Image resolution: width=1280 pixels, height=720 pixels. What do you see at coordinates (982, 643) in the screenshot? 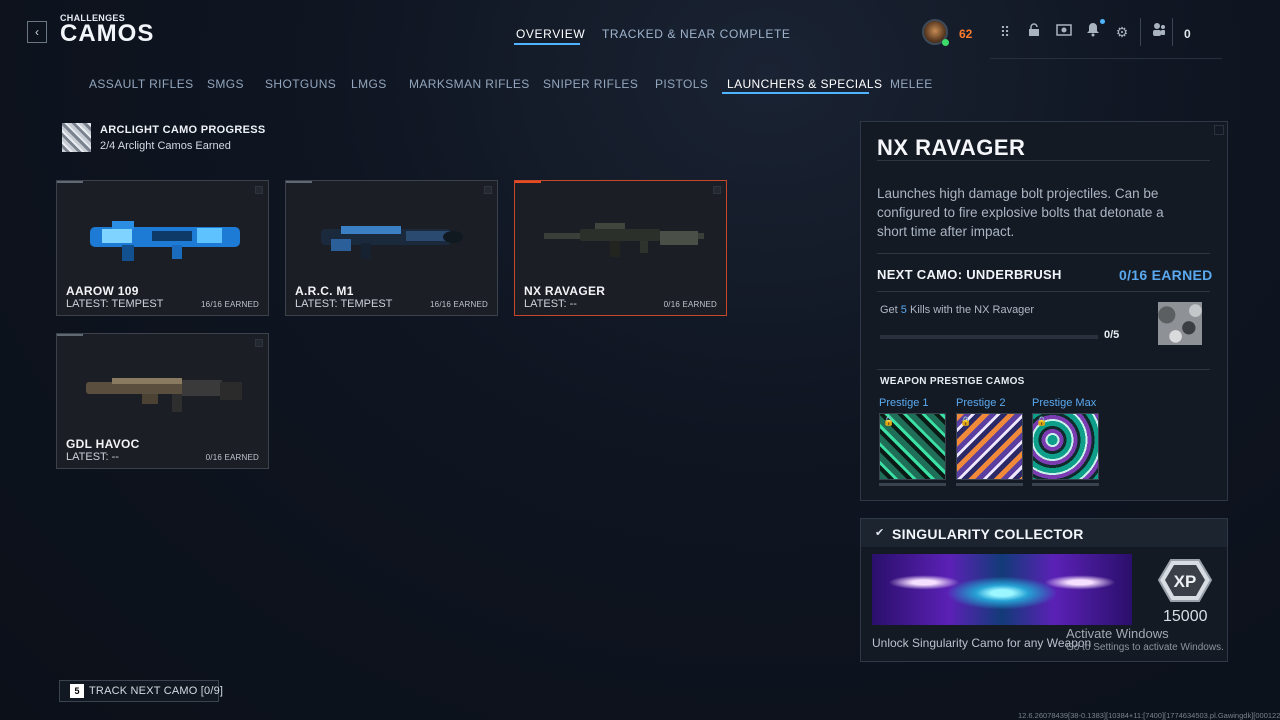
I see `singularity-subtitle: Unlock Singularity Camo for any Weapon` at bounding box center [982, 643].